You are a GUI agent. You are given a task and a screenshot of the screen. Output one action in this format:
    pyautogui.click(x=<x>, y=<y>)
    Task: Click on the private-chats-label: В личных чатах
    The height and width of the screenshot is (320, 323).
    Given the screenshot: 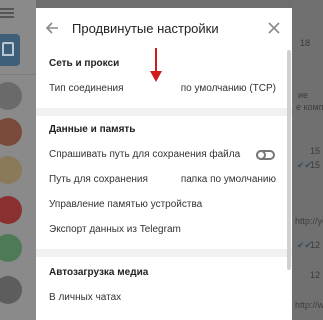 What is the action you would take?
    pyautogui.click(x=85, y=297)
    